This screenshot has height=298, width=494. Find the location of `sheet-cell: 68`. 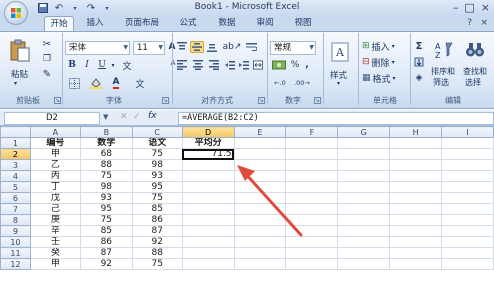

sheet-cell: 68 is located at coordinates (106, 154).